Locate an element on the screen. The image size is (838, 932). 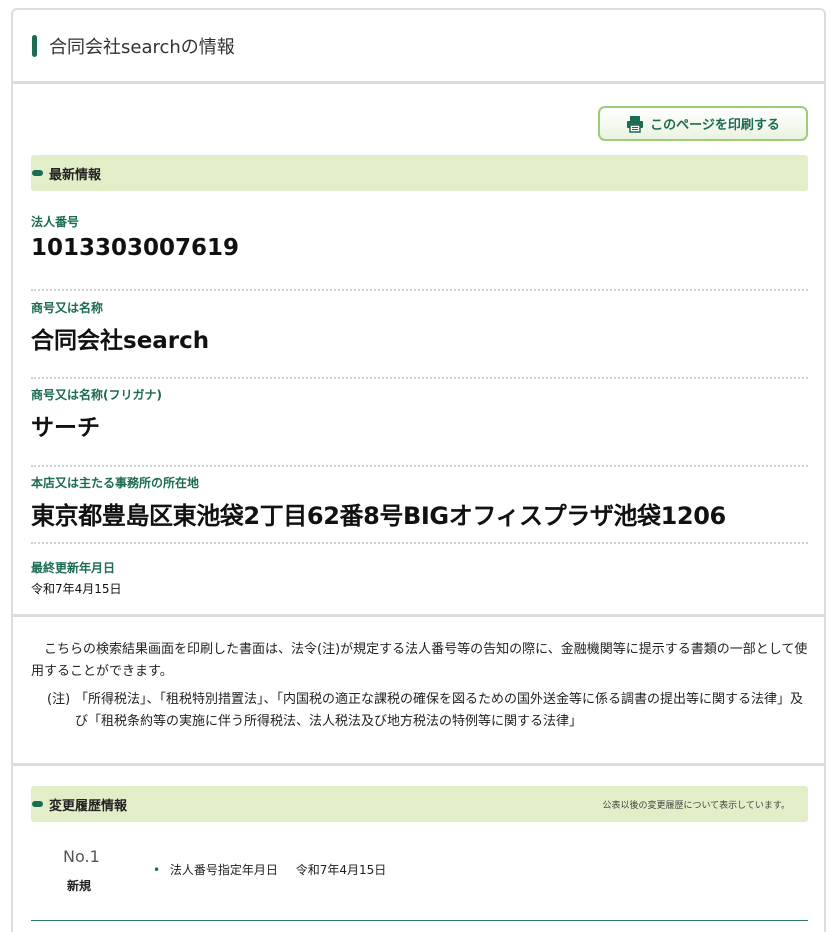
last-updated-value: 令和7年4月15日 is located at coordinates (76, 589).